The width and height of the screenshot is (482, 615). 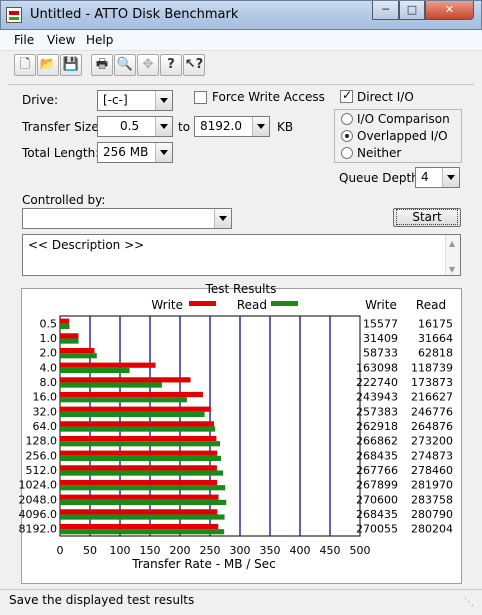 I want to click on legend-write-label: Write, so click(x=167, y=305).